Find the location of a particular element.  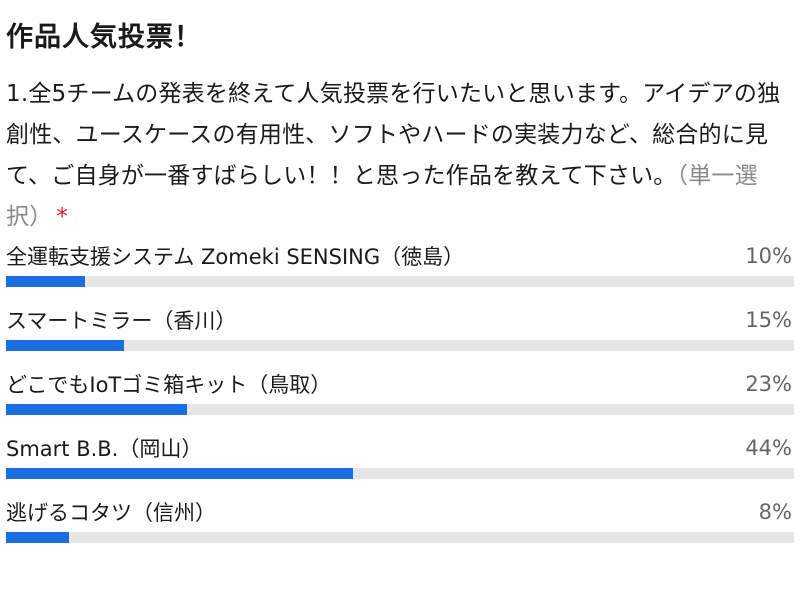

option-label: Smart B.B.（岡山） is located at coordinates (104, 449).